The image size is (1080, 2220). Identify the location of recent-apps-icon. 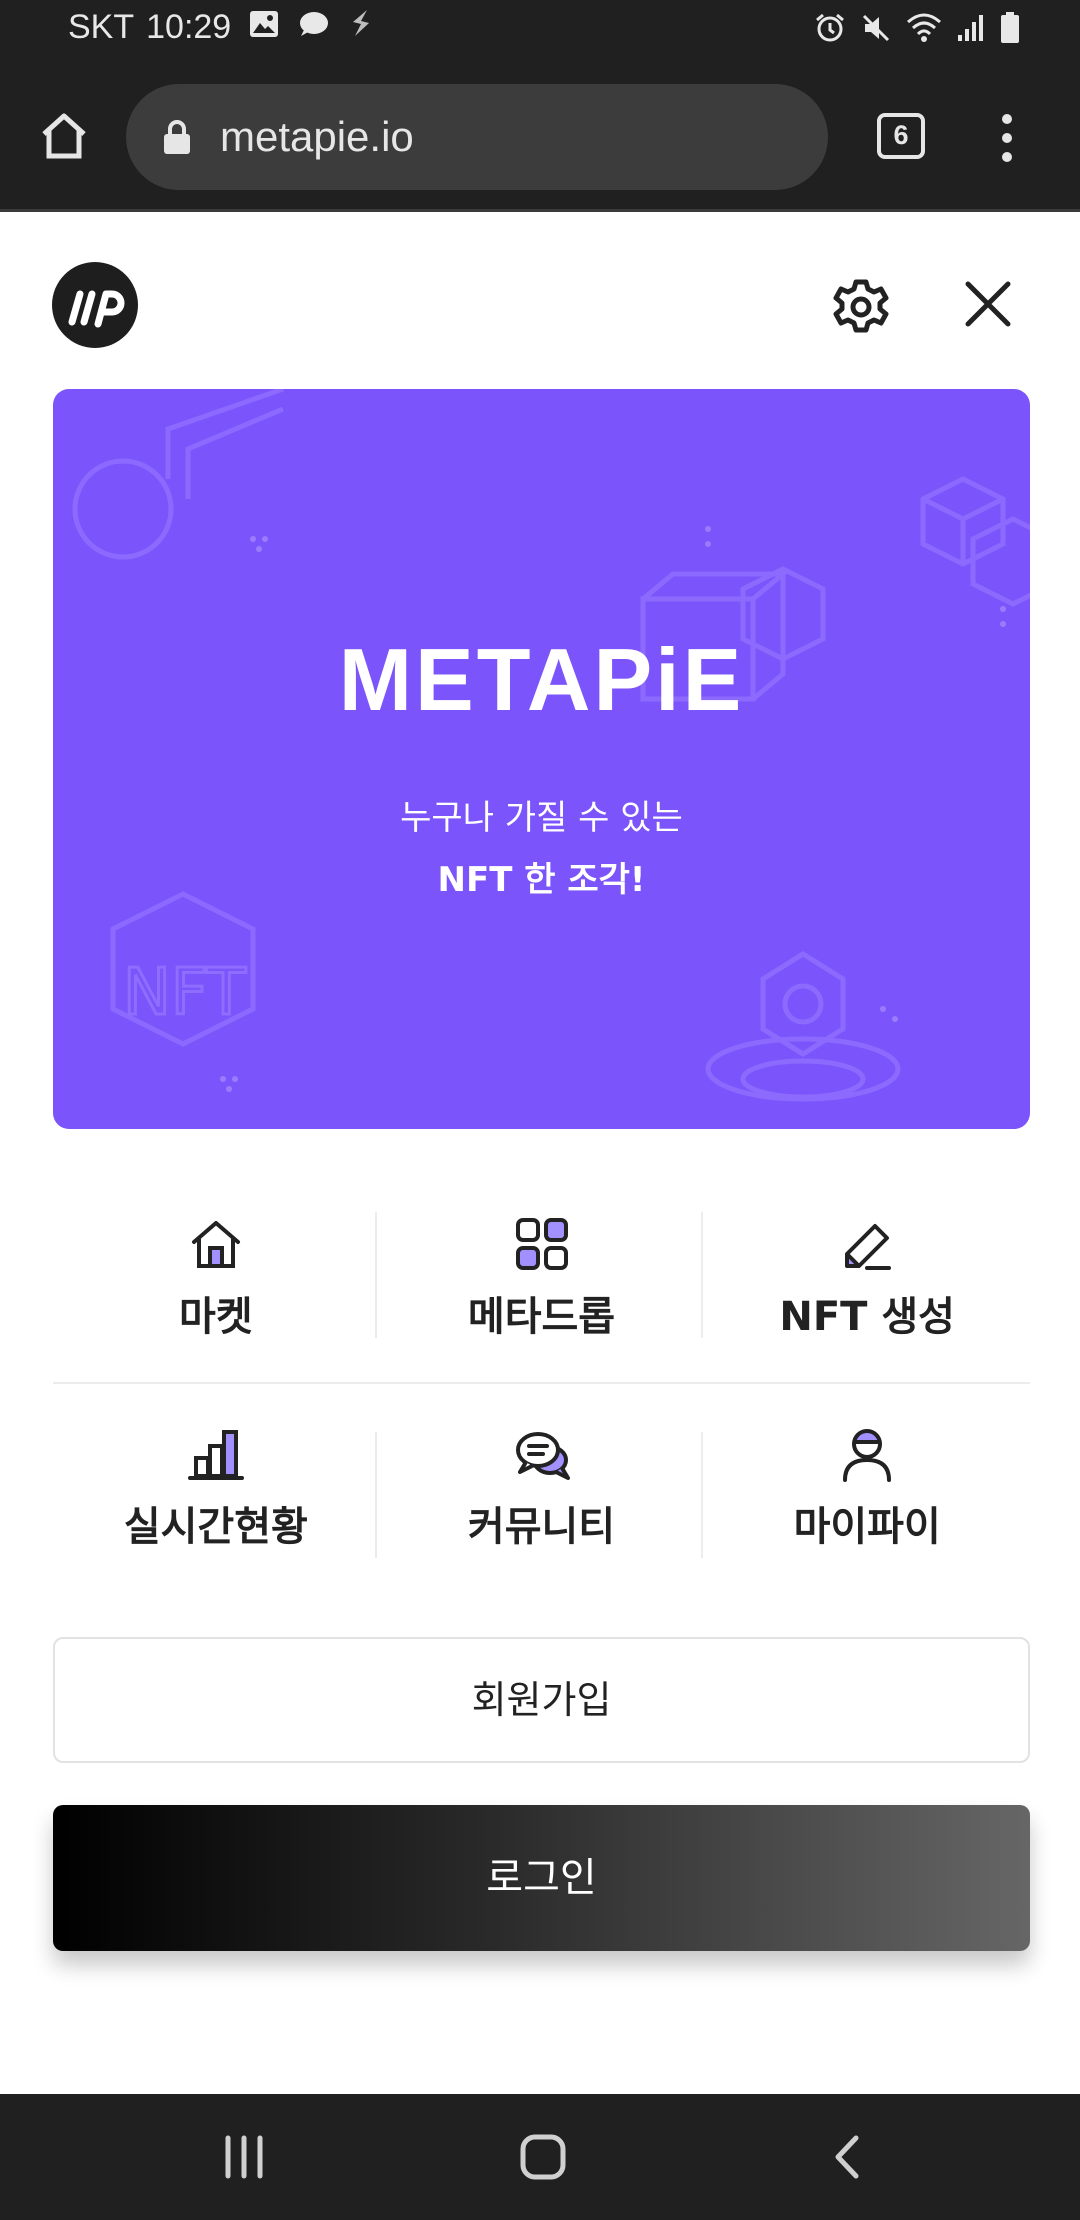
(244, 2157).